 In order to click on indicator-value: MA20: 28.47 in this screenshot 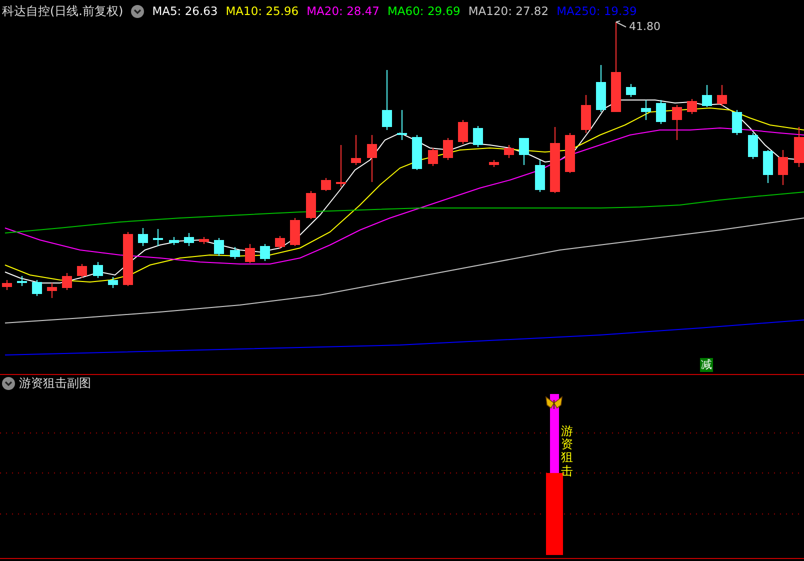, I will do `click(343, 11)`.